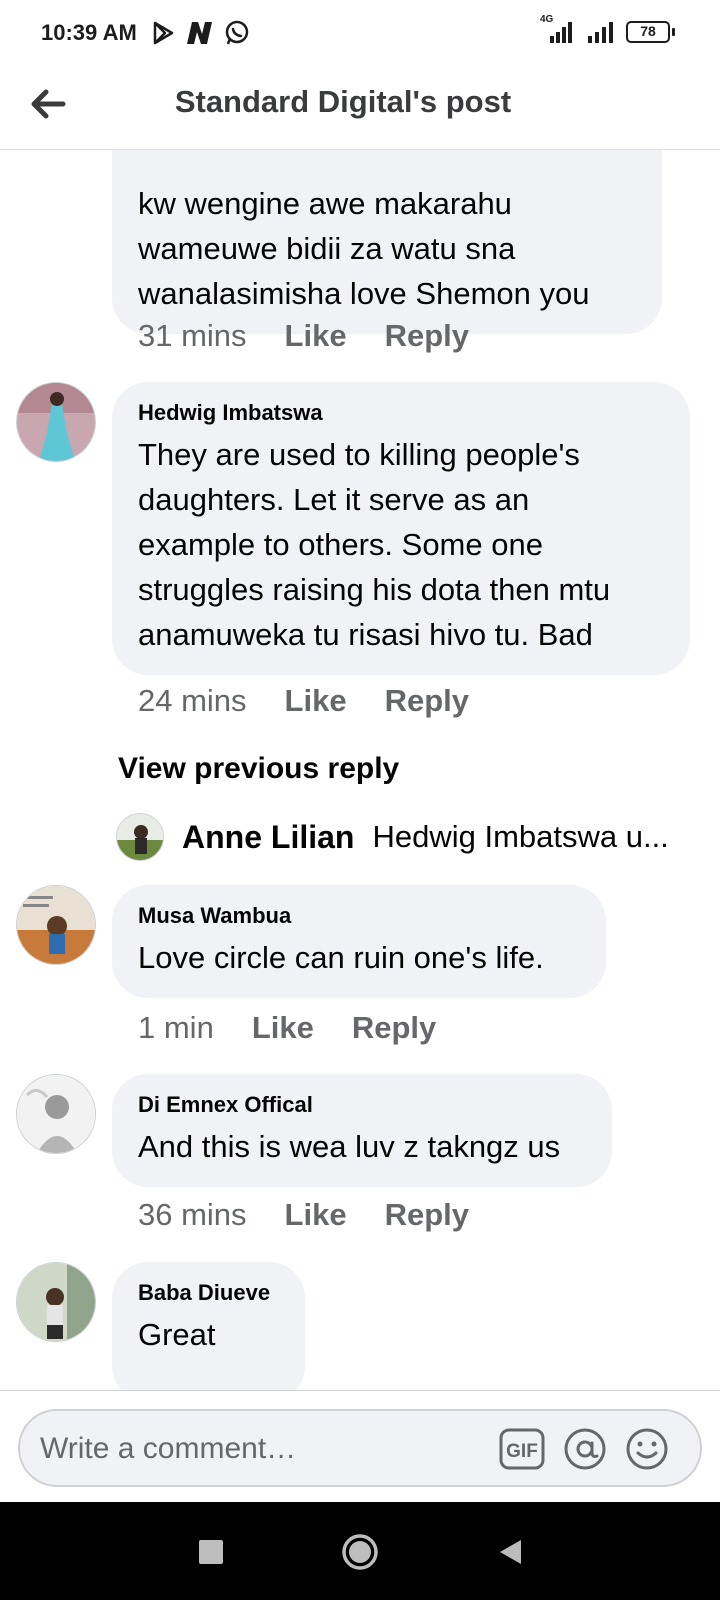 Image resolution: width=720 pixels, height=1600 pixels. I want to click on reply-author: Anne Lilian, so click(268, 837).